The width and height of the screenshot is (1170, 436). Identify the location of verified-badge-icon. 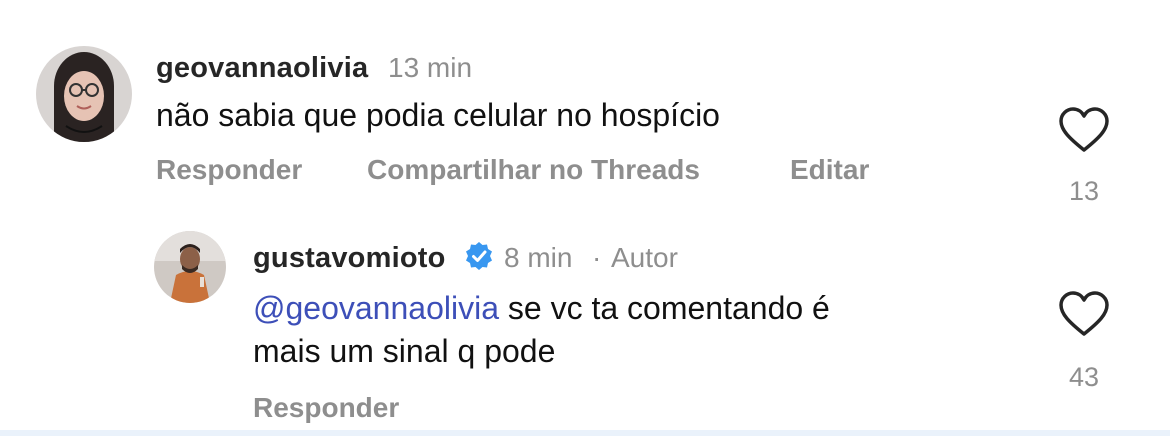
(479, 256).